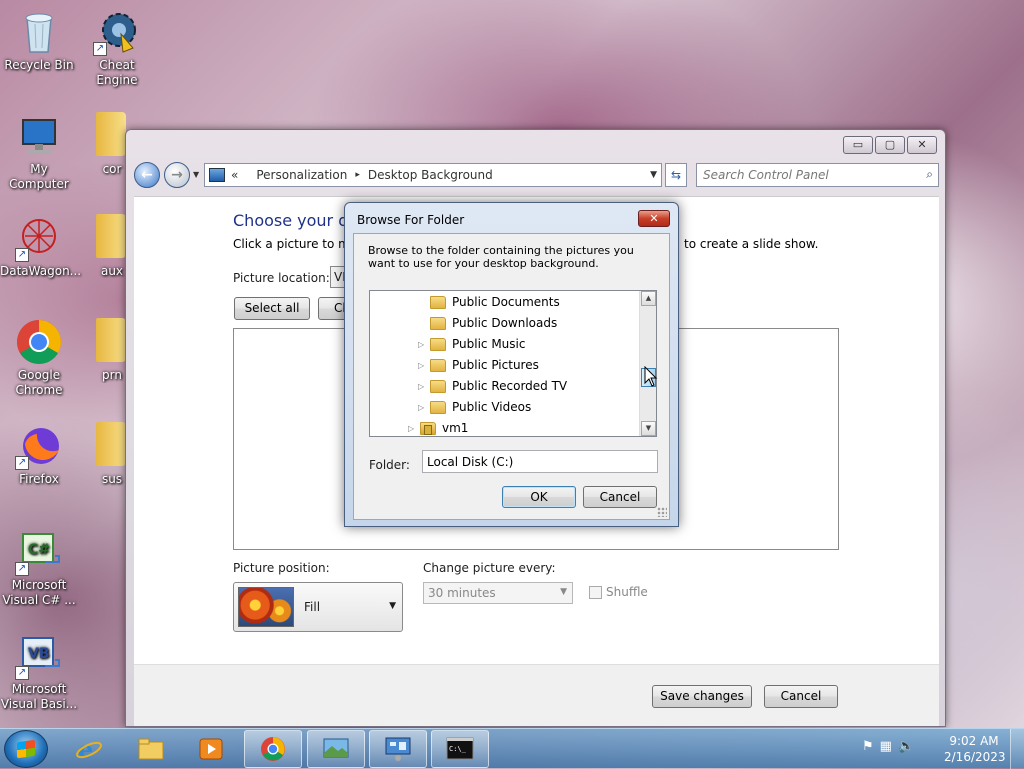 This screenshot has width=1024, height=769. I want to click on back-button: ←, so click(147, 175).